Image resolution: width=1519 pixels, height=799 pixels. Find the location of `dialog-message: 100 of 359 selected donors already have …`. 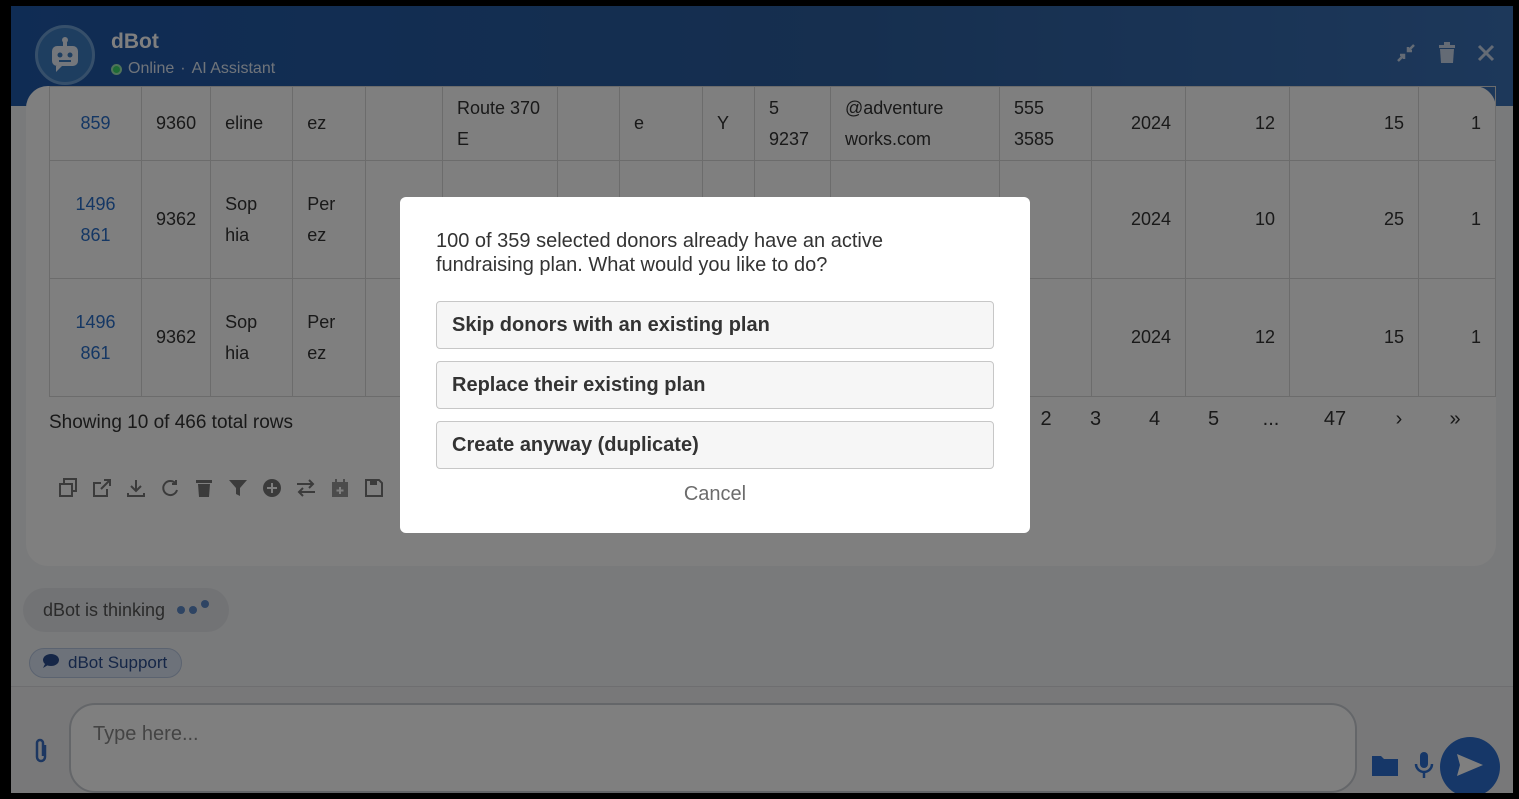

dialog-message: 100 of 359 selected donors already have … is located at coordinates (659, 253).